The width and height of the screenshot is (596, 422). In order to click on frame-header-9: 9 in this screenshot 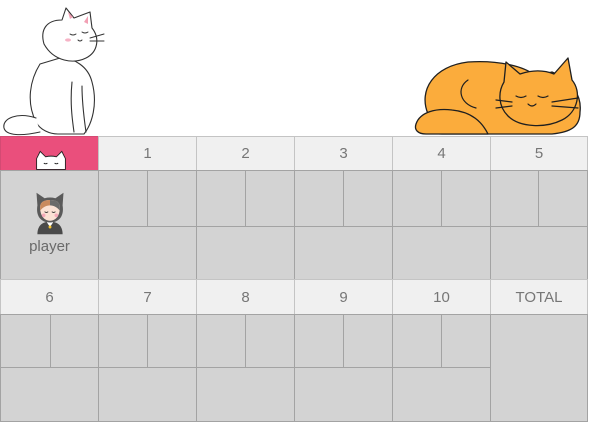, I will do `click(343, 297)`.